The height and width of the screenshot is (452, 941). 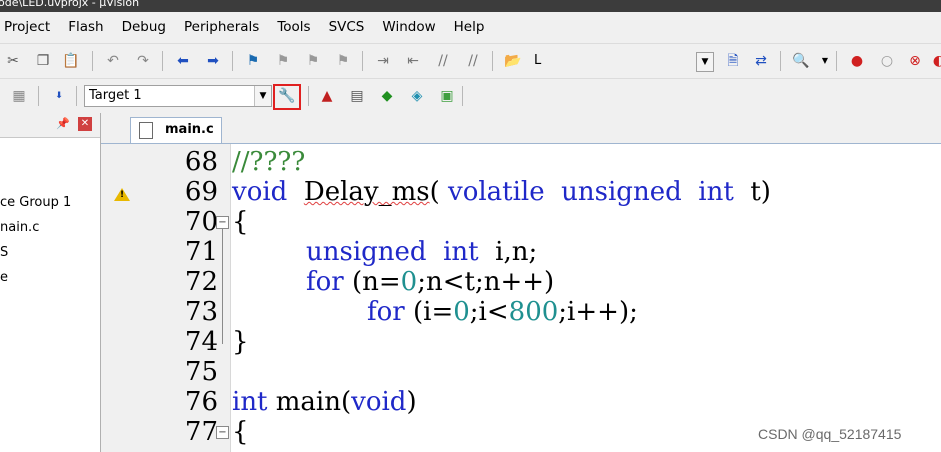 What do you see at coordinates (313, 61) in the screenshot?
I see `next-bookmark-icon: ⚑` at bounding box center [313, 61].